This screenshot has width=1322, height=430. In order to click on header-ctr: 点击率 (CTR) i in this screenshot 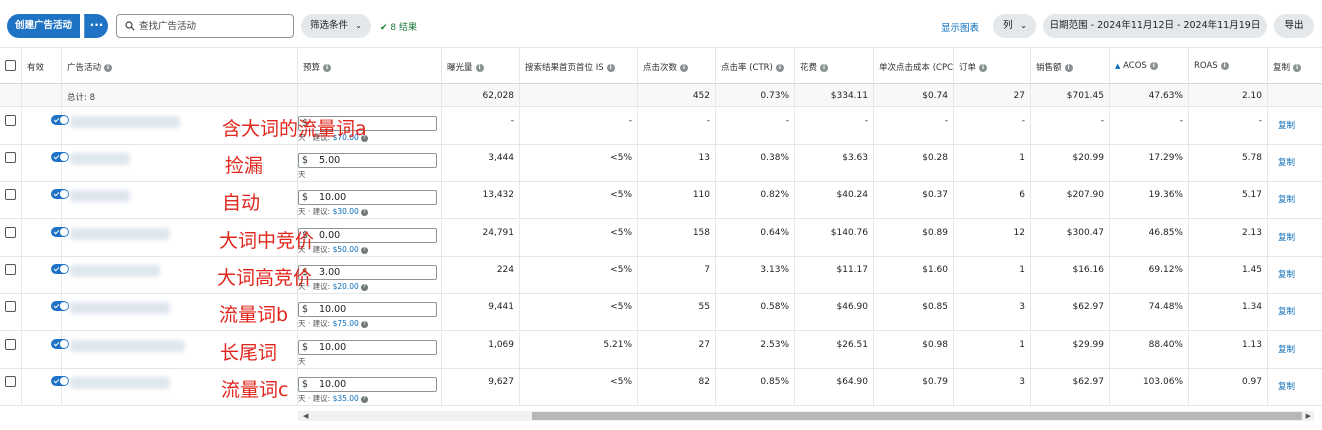, I will do `click(755, 65)`.